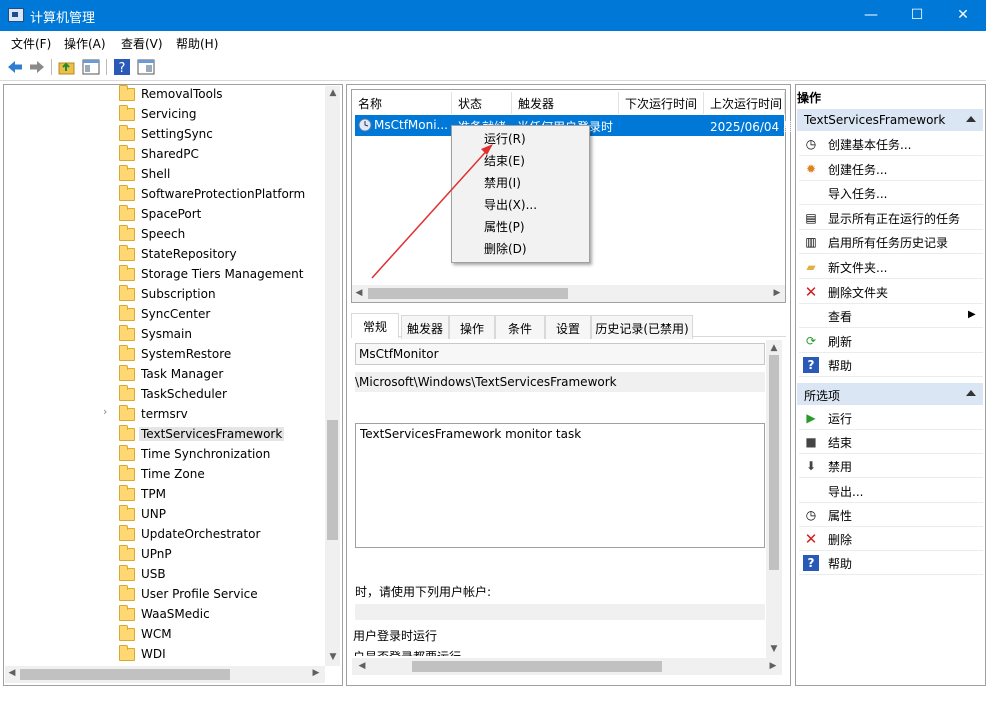 The width and height of the screenshot is (986, 708). Describe the element at coordinates (890, 394) in the screenshot. I see `actions-section-selected: 所选项` at that location.